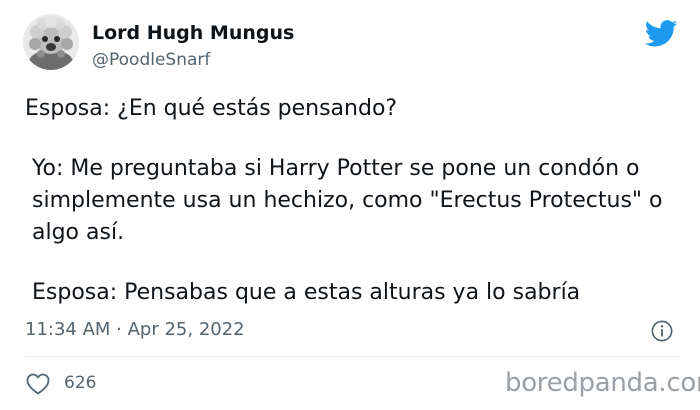  What do you see at coordinates (211, 108) in the screenshot?
I see `tweet-line: Esposa: ¿En qué estás pensando?` at bounding box center [211, 108].